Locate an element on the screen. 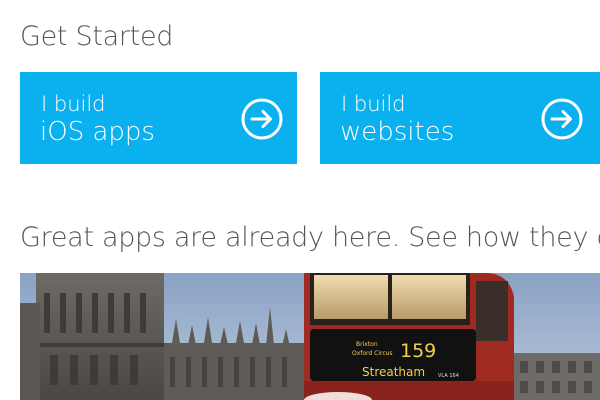  bus-sign-line2: Oxford Circus is located at coordinates (372, 353).